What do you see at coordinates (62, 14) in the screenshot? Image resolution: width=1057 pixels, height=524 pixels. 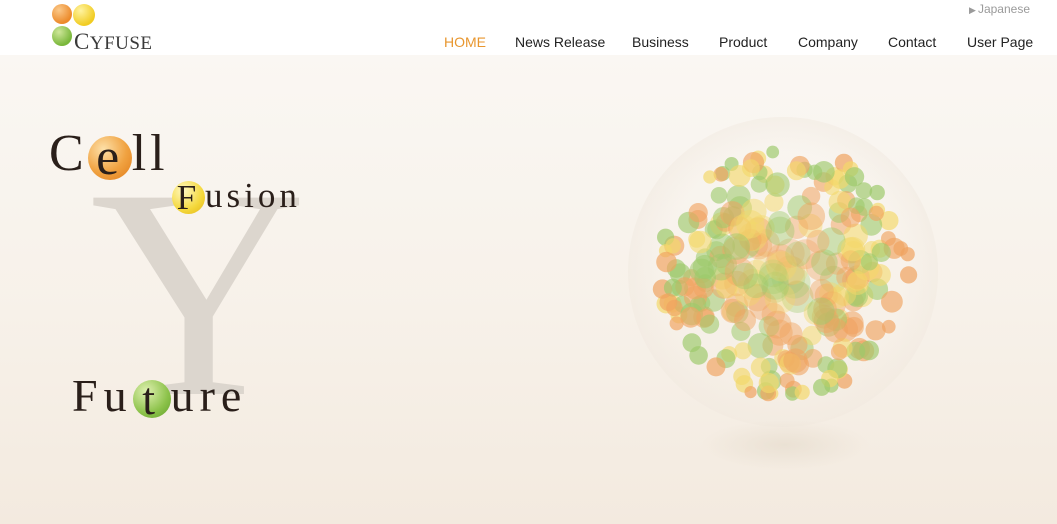 I see `logo-orange-dot` at bounding box center [62, 14].